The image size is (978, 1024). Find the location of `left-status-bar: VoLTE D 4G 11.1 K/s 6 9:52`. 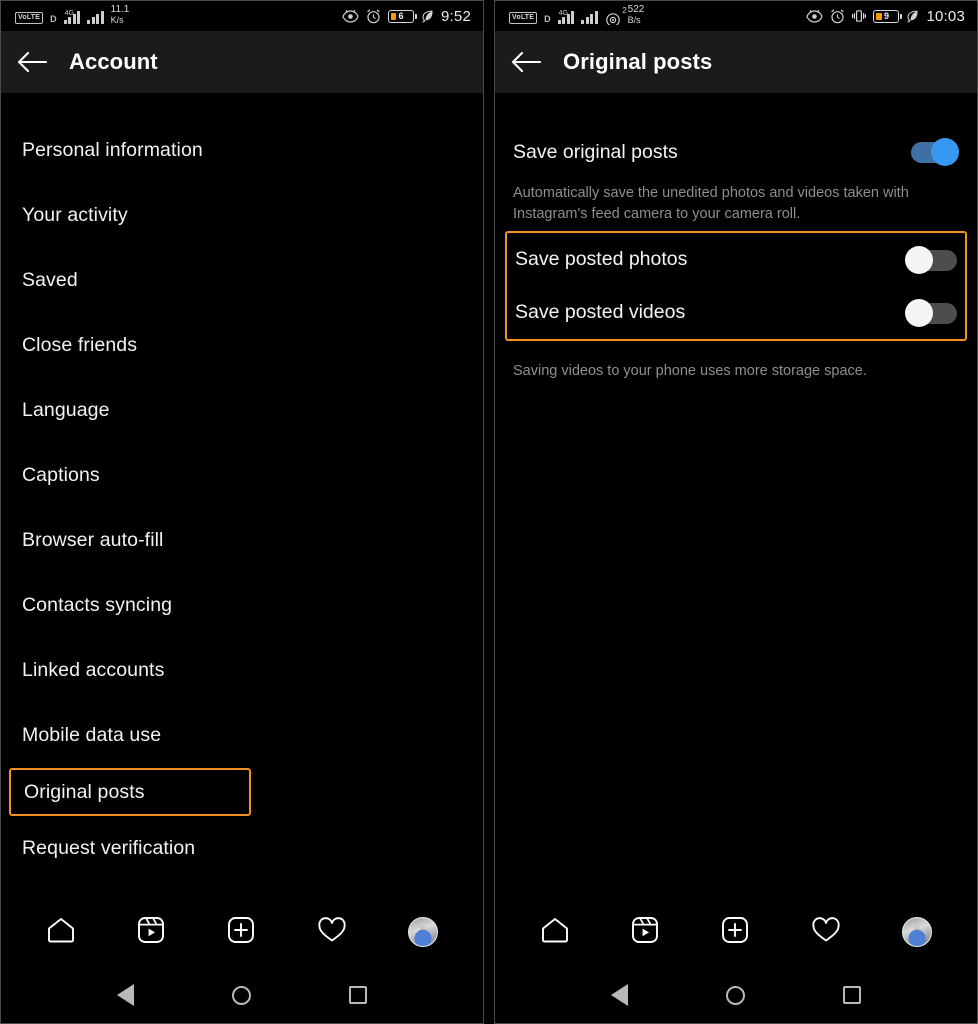

left-status-bar: VoLTE D 4G 11.1 K/s 6 9:52 is located at coordinates (242, 16).